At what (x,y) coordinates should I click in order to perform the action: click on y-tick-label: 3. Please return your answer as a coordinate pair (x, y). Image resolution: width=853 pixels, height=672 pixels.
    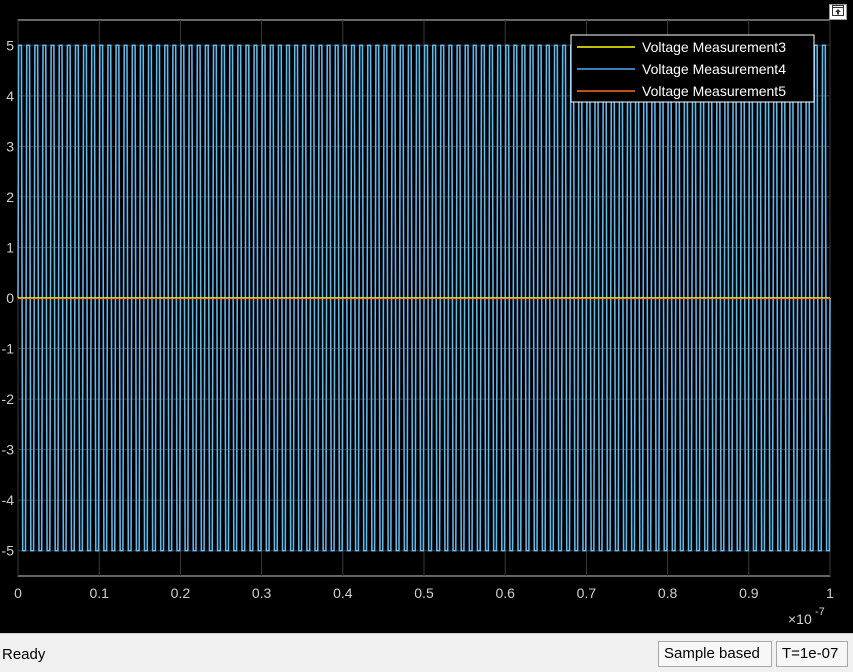
    Looking at the image, I should click on (10, 146).